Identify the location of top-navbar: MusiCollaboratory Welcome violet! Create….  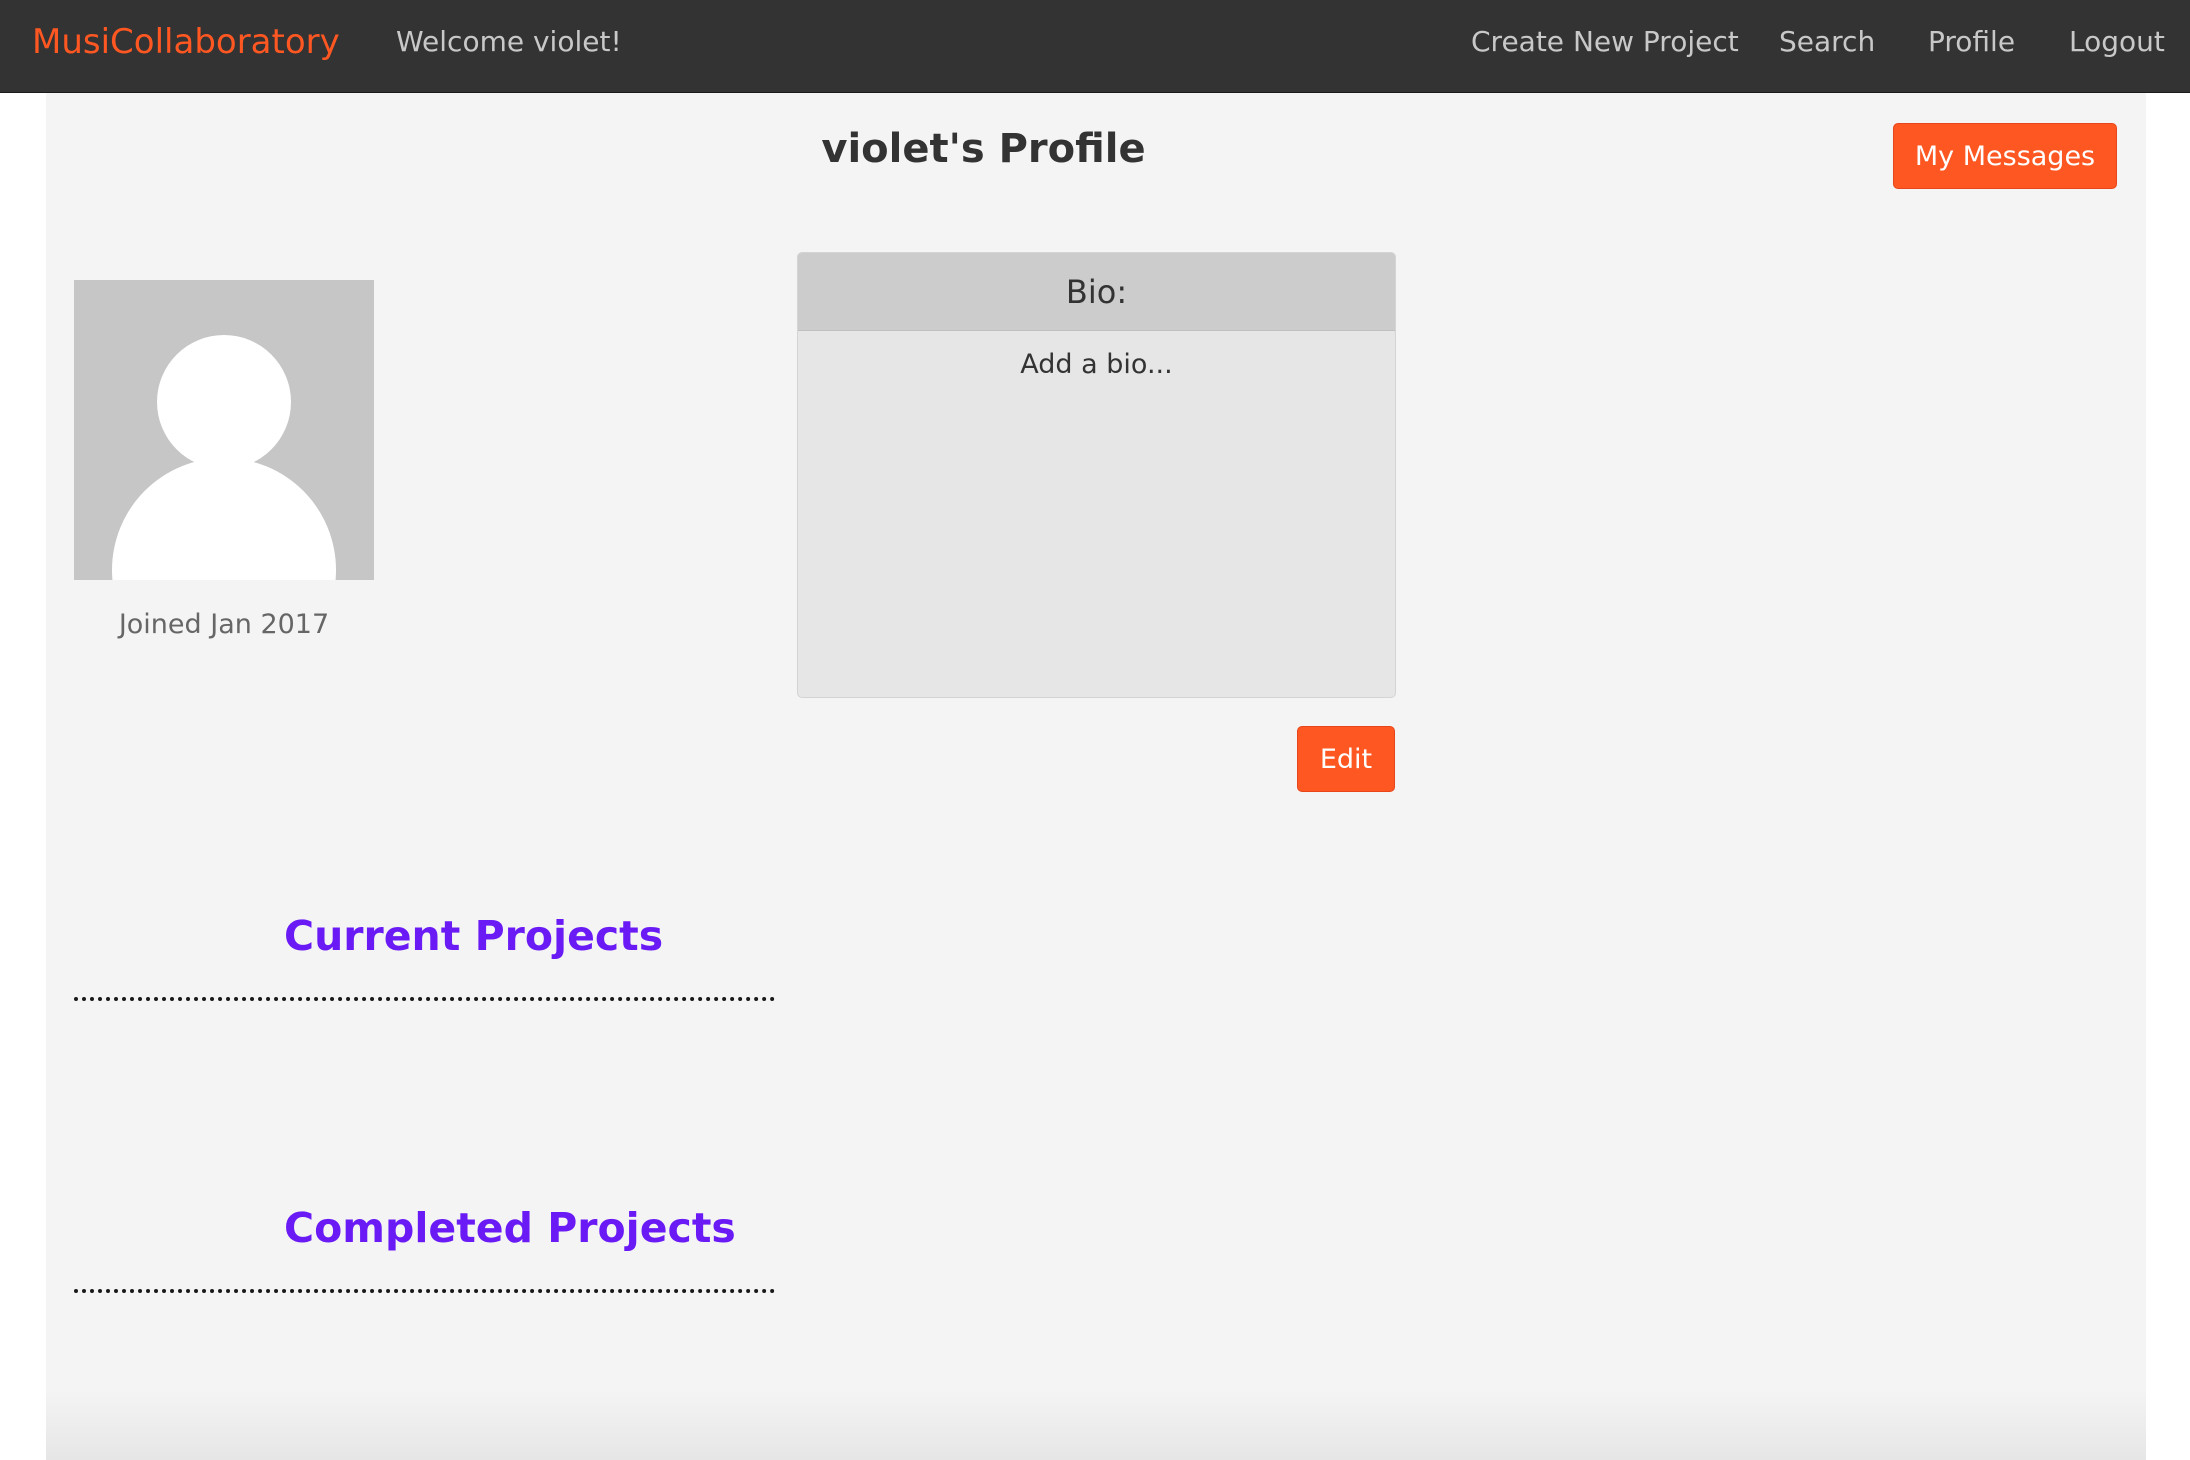
(1095, 46).